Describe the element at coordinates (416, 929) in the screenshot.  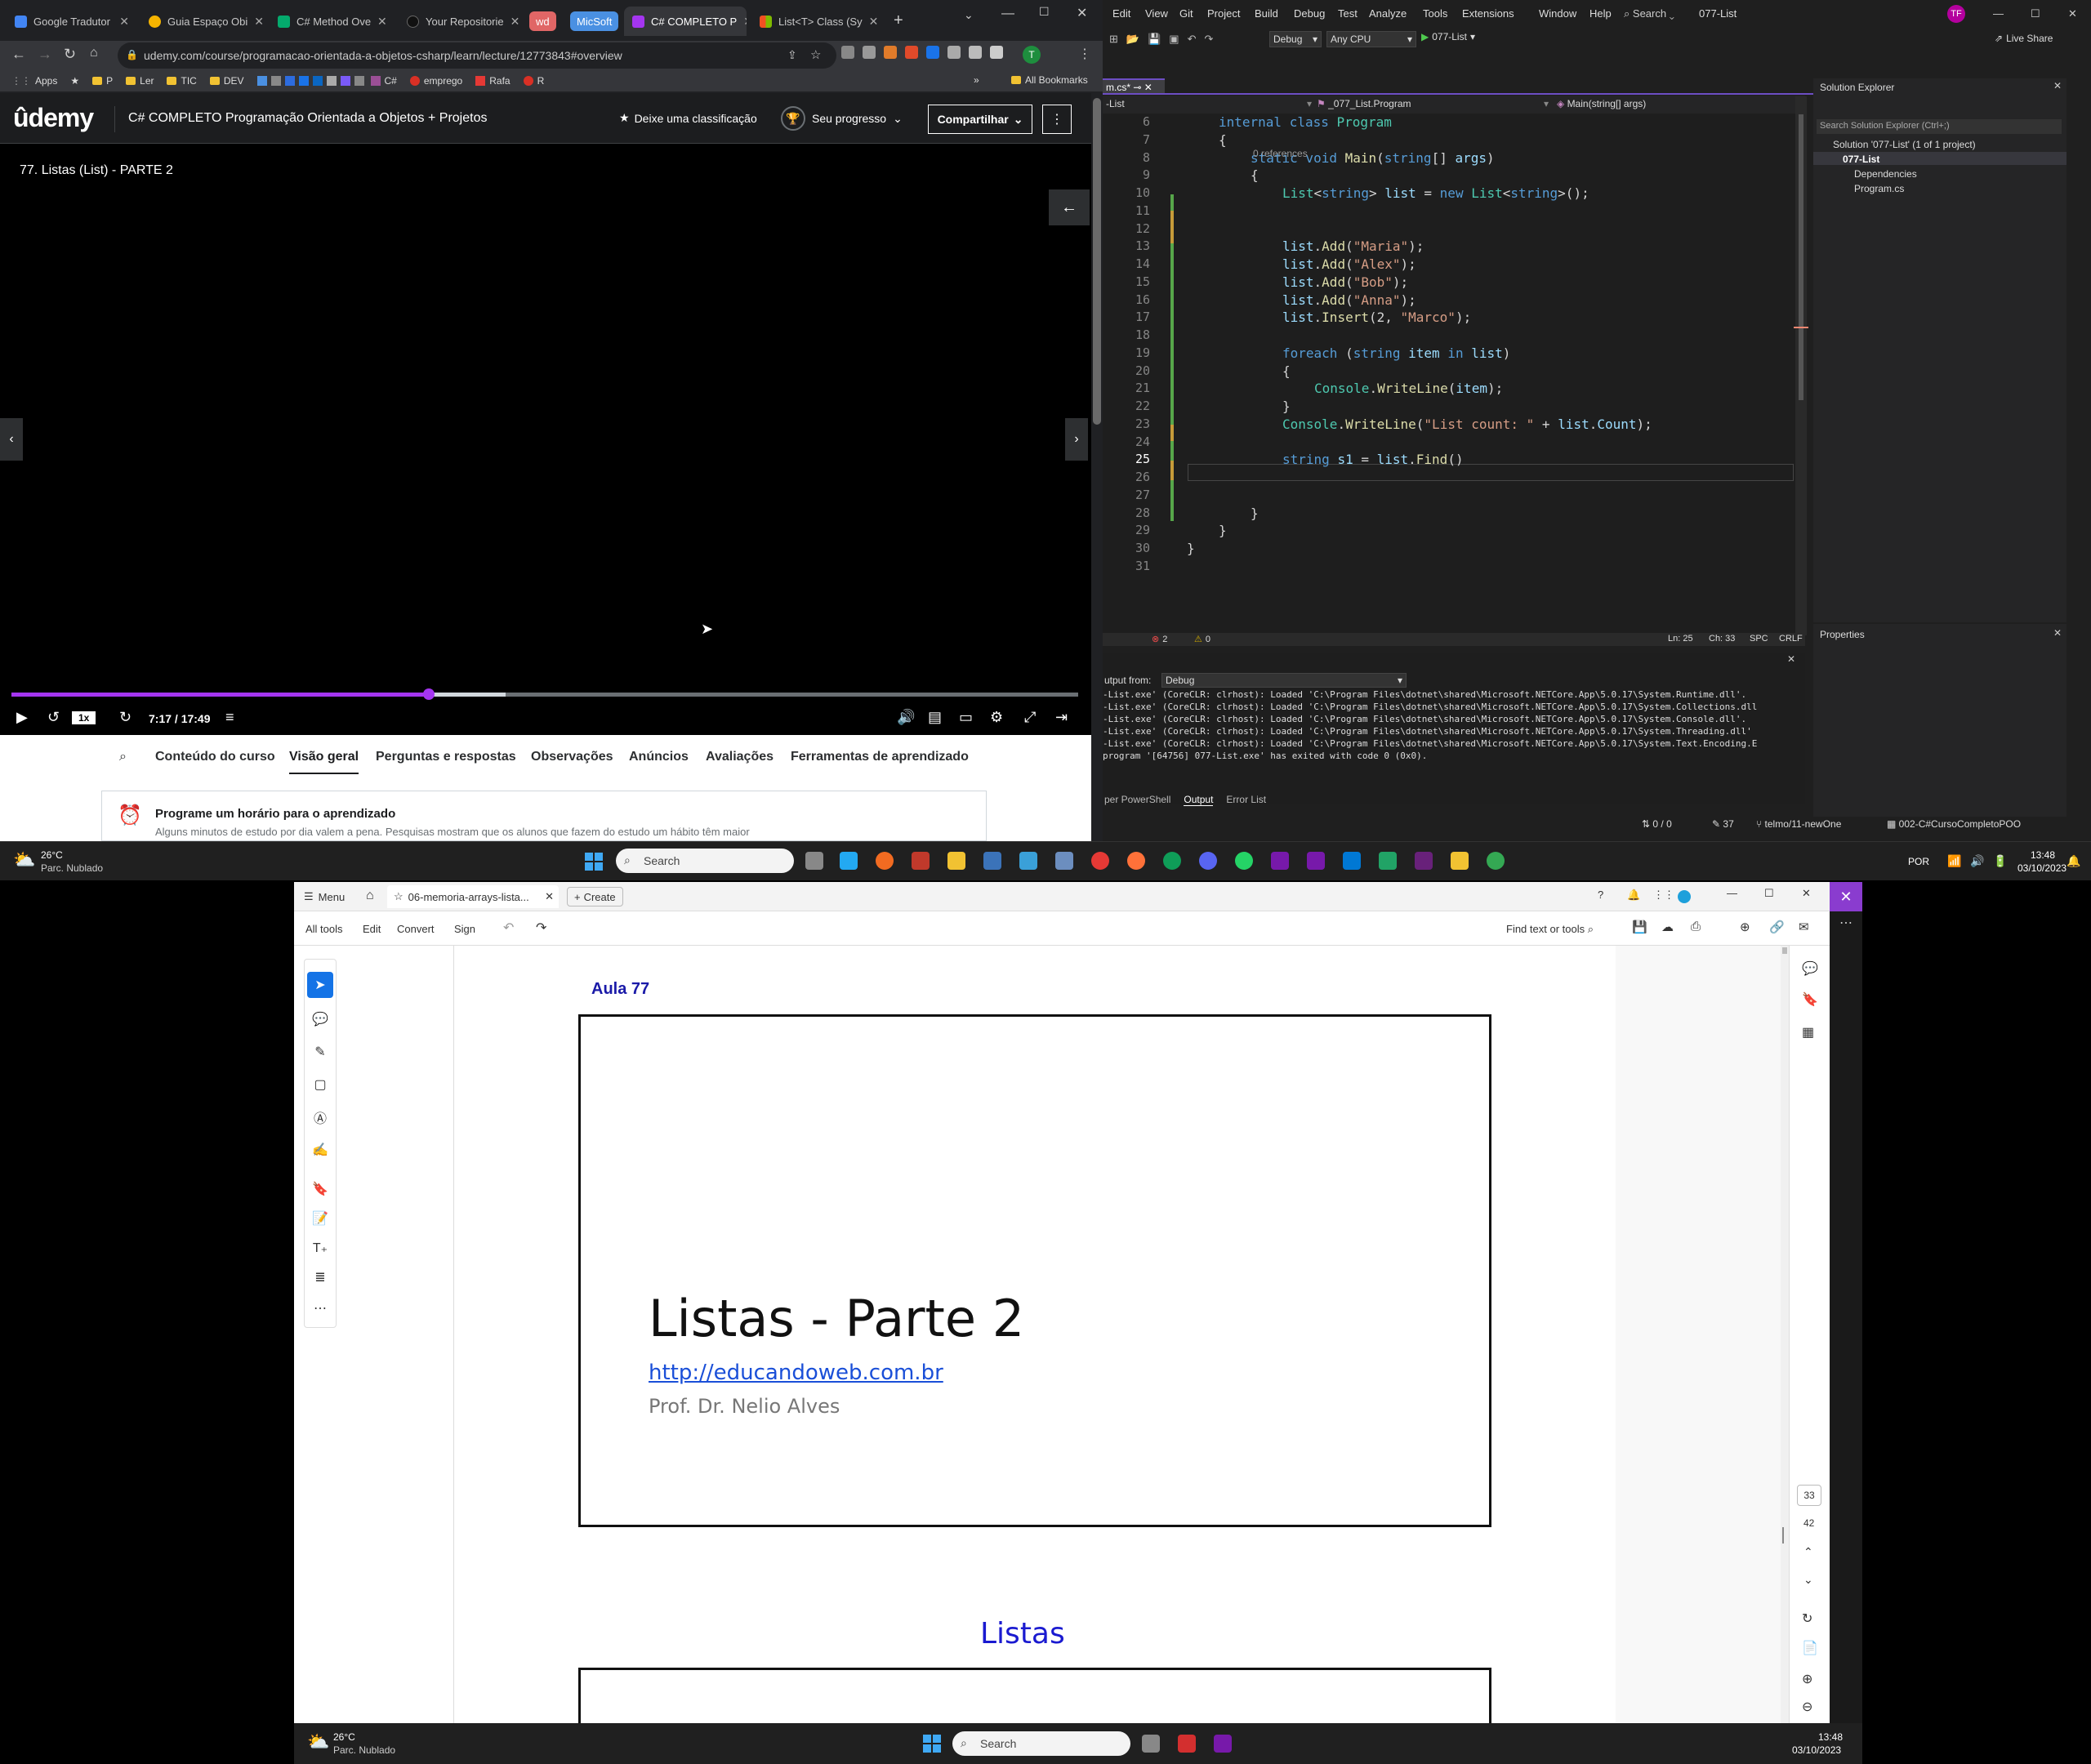
I see `convert-menu: Convert` at that location.